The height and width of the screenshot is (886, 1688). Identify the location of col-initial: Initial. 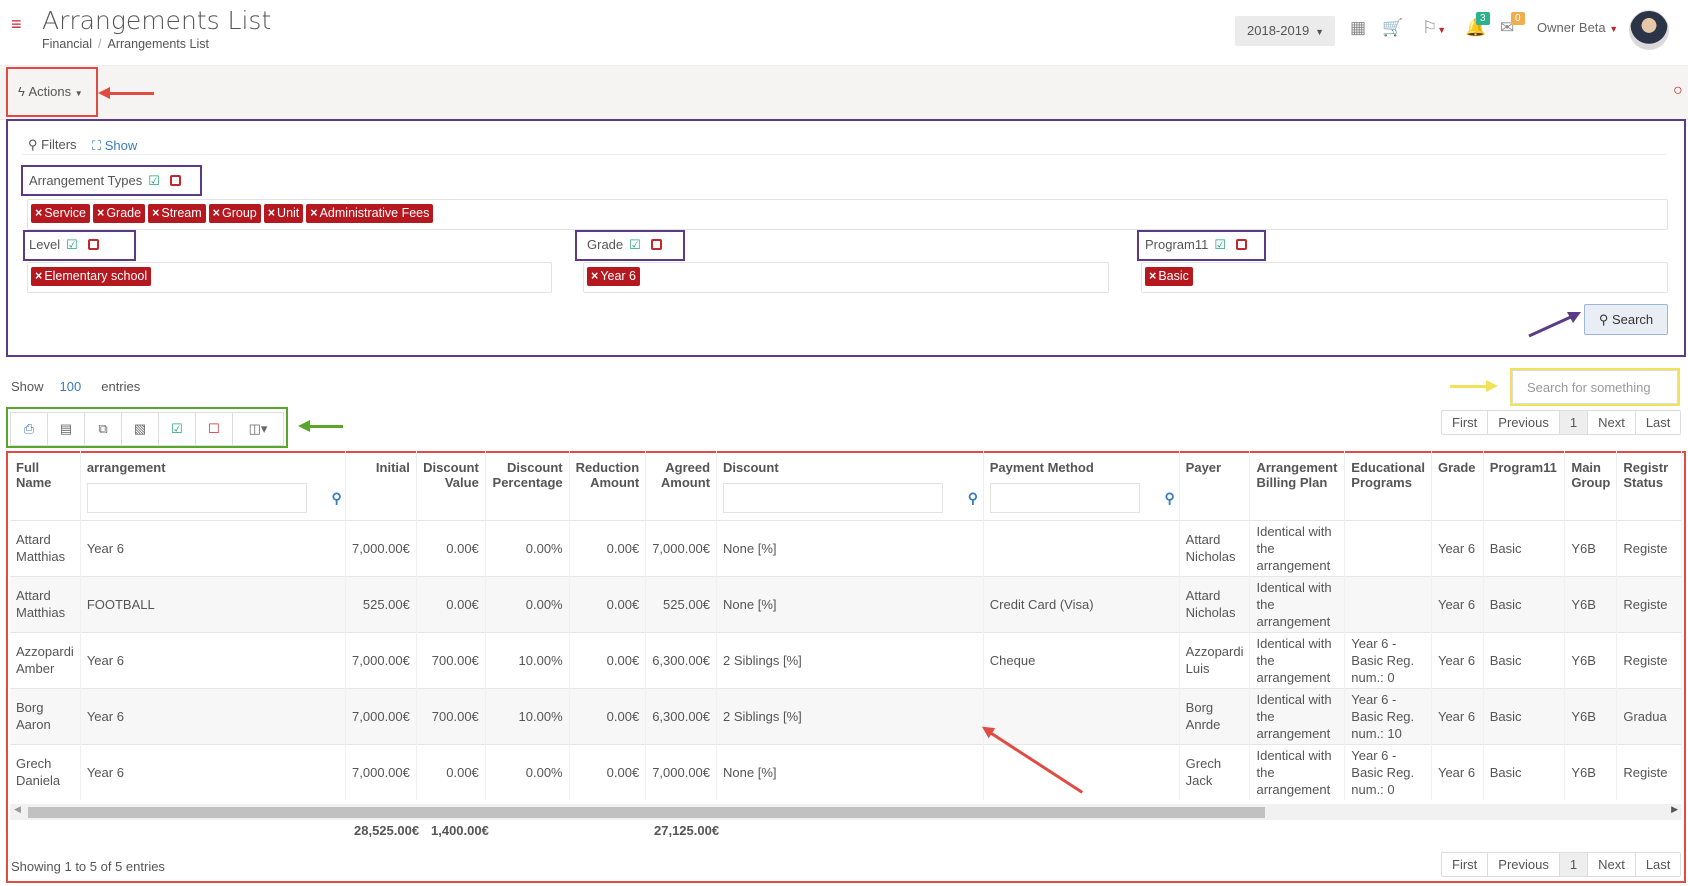
(381, 485).